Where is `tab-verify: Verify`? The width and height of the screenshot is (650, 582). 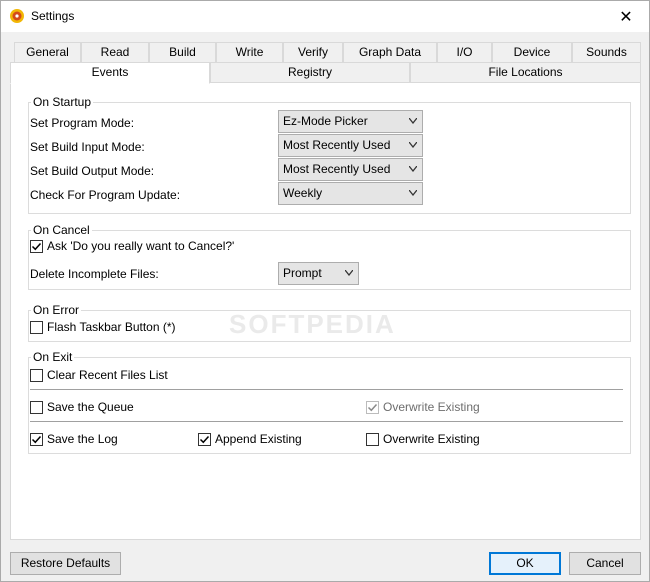
tab-verify: Verify is located at coordinates (313, 52).